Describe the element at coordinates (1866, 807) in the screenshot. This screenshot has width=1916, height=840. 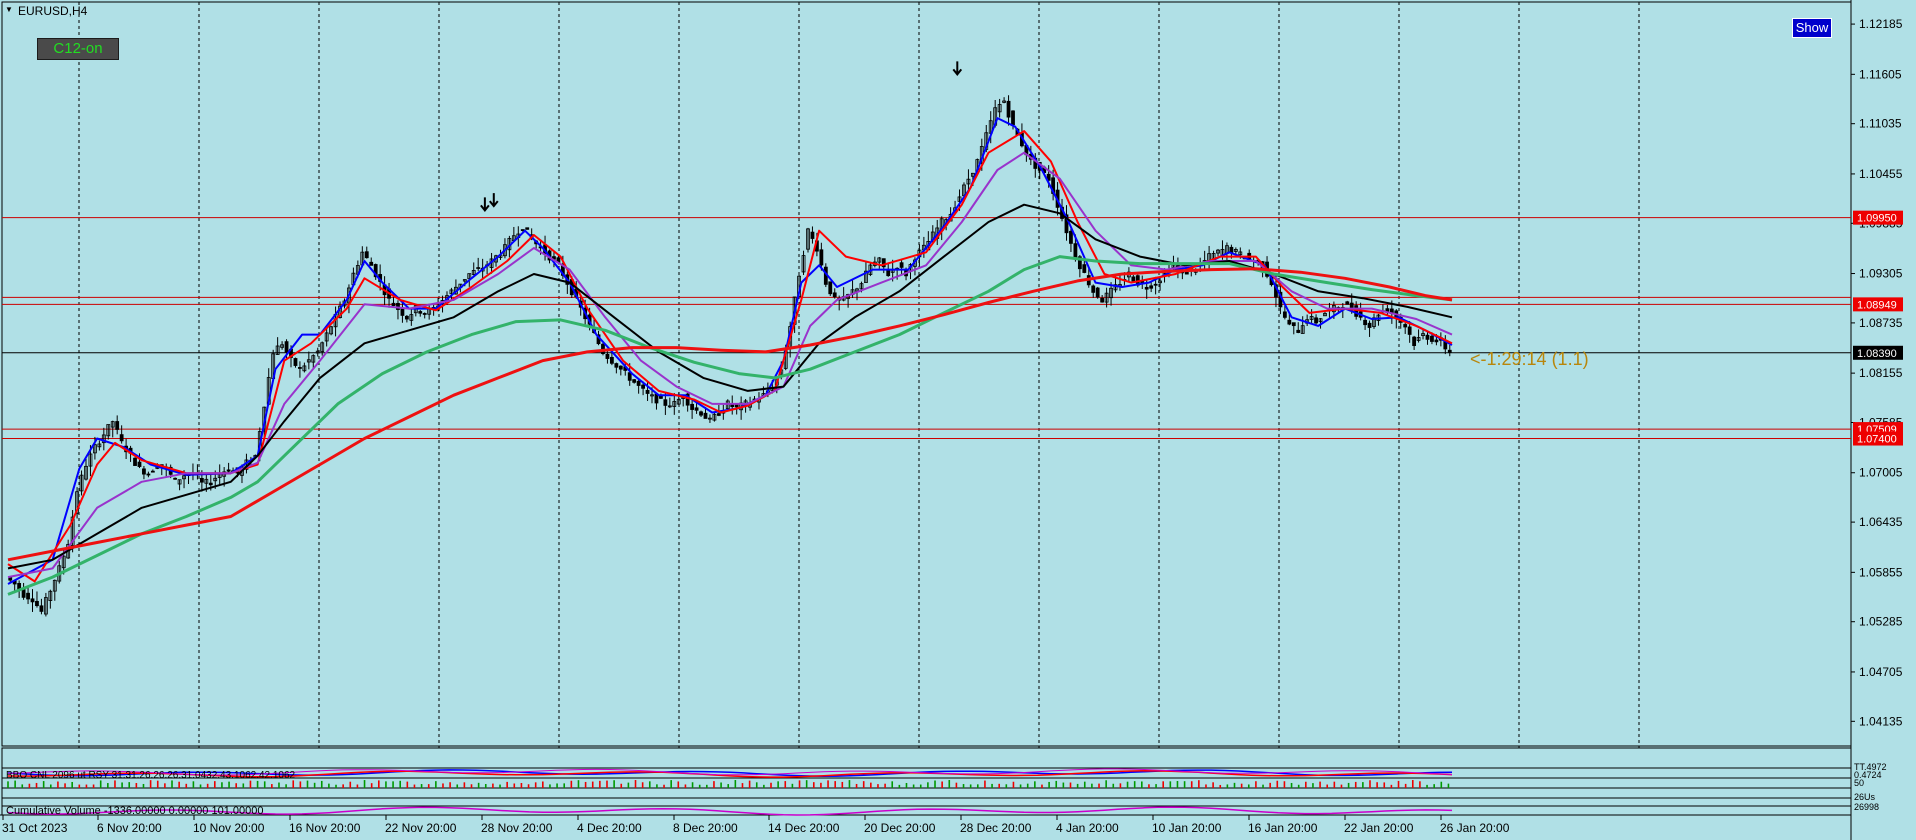
I see `indicator-scale-label: 26998` at that location.